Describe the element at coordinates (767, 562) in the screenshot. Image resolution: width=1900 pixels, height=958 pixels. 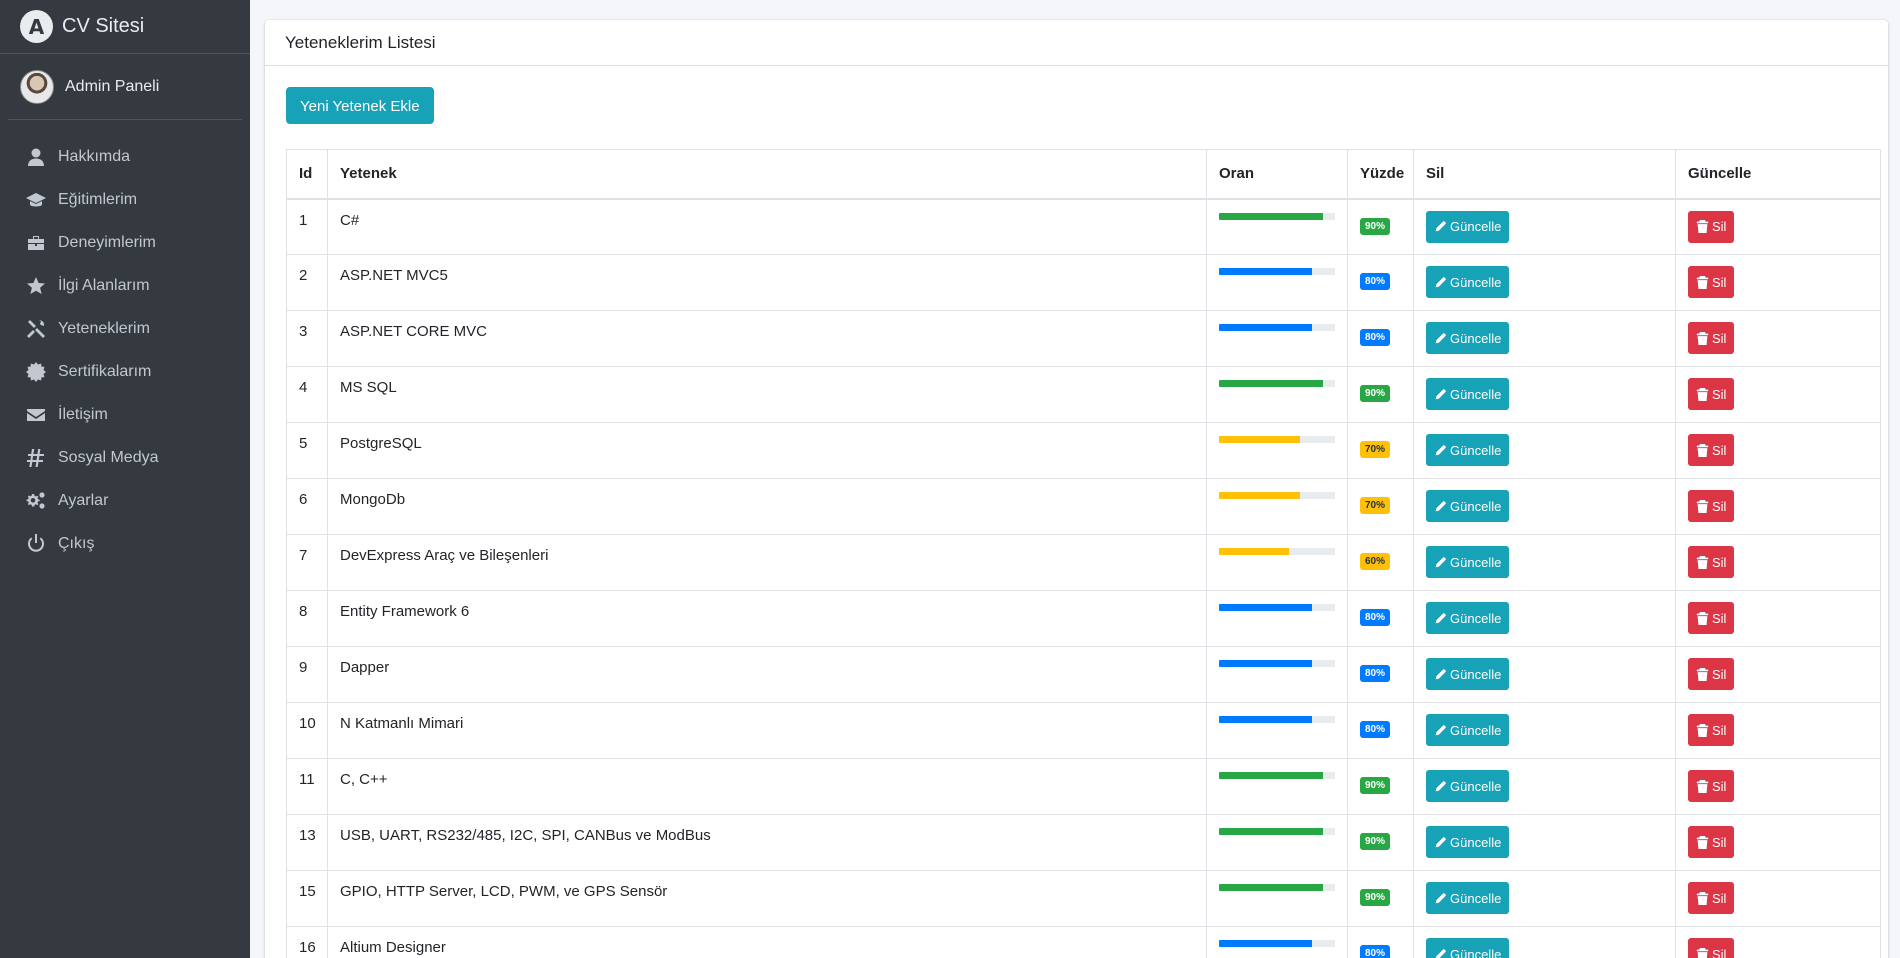
I see `cell-skill: DevExpress Araç ve Bileşenleri` at that location.